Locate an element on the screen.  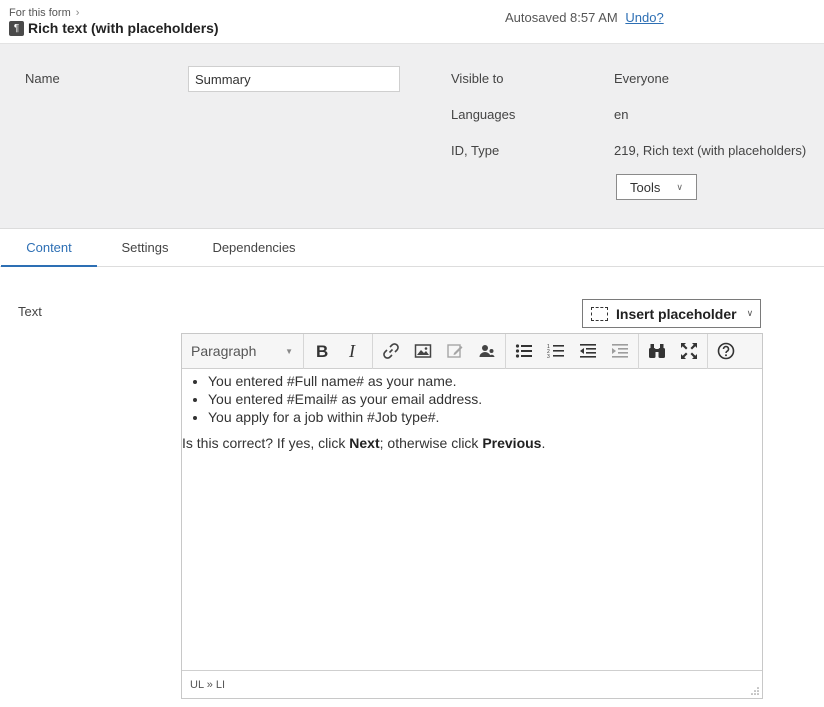
paragraph-icon: ¶ is located at coordinates (16, 28).